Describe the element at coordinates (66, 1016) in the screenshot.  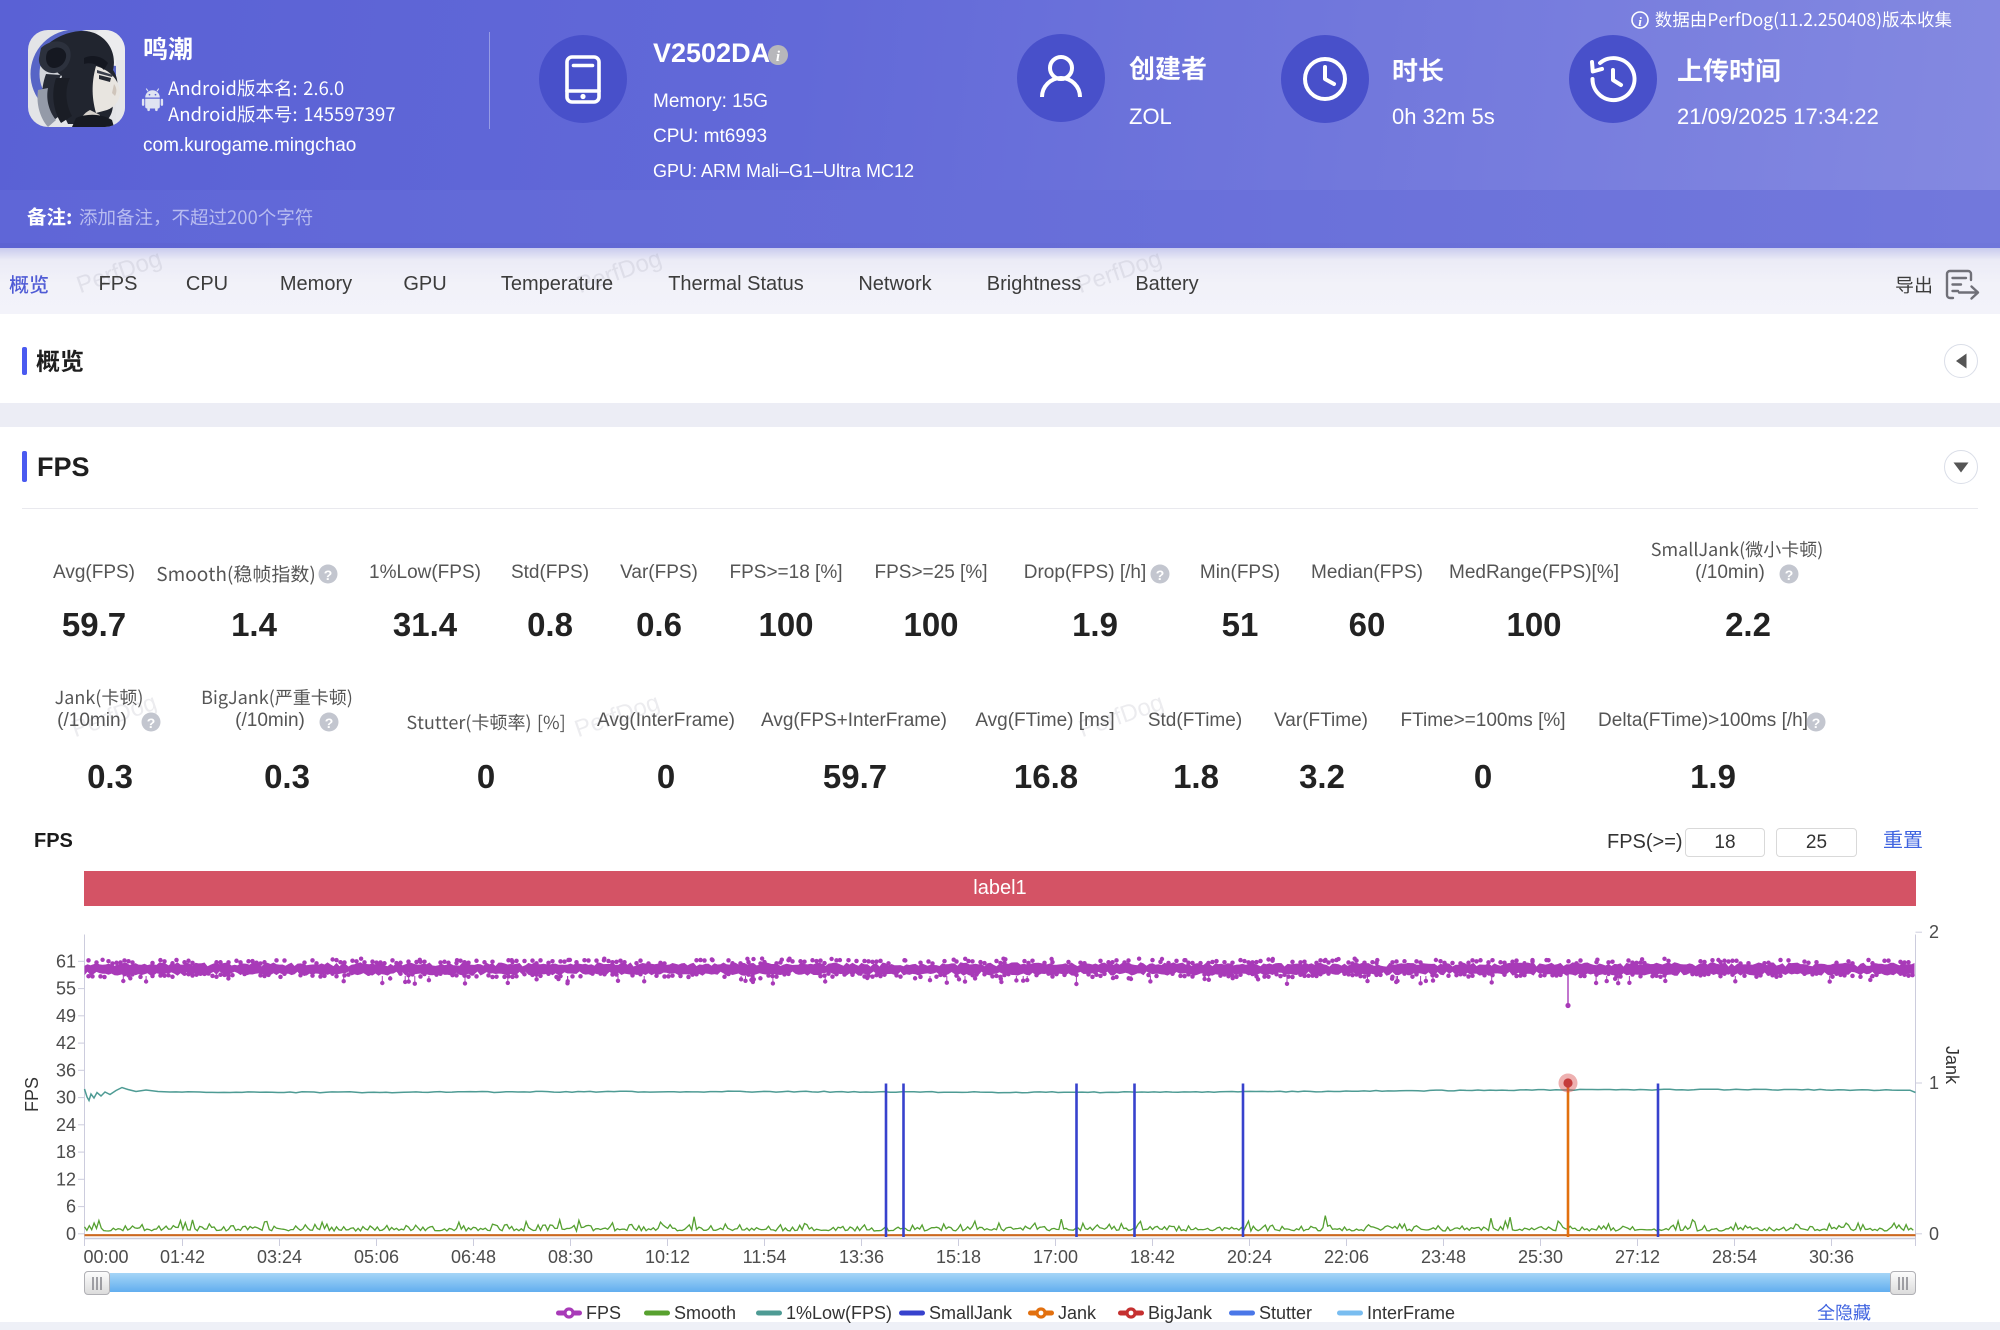
I see `svg-text: 49` at that location.